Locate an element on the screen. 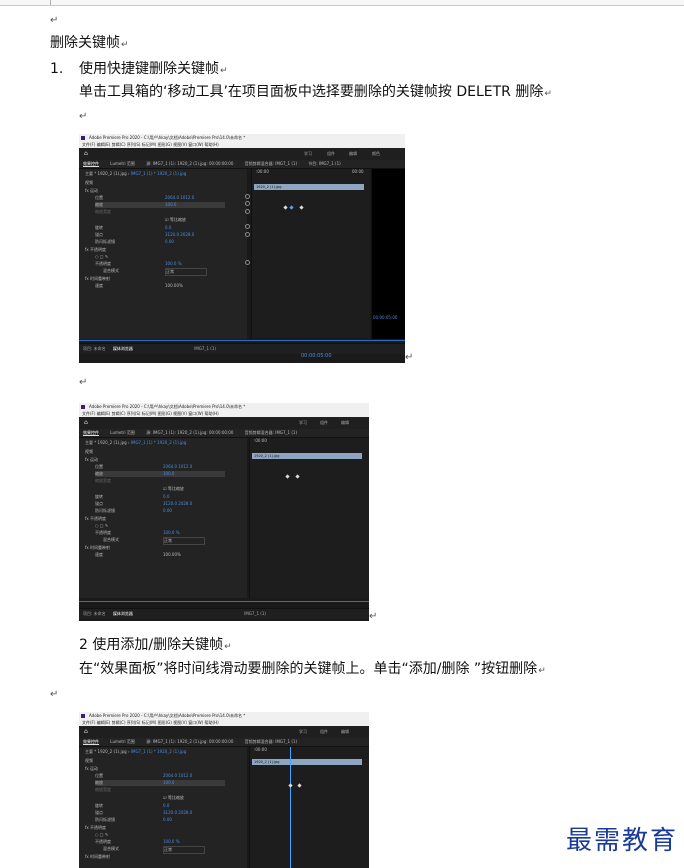  workspace-tab: 组件 is located at coordinates (331, 153).